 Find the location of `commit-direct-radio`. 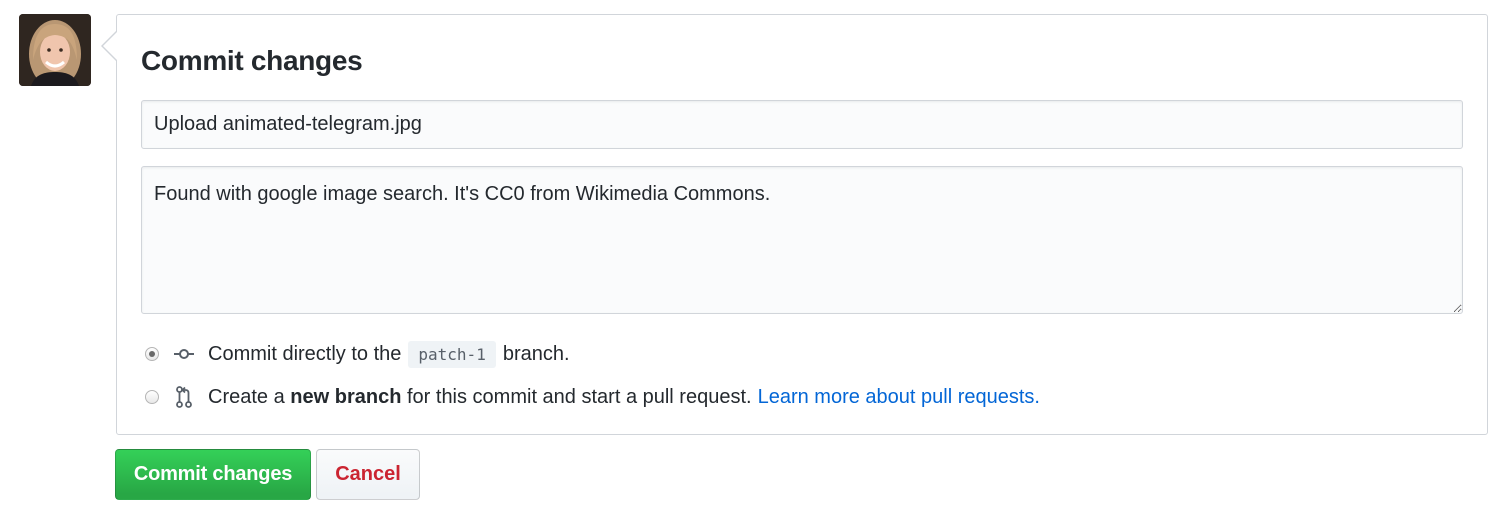

commit-direct-radio is located at coordinates (152, 354).